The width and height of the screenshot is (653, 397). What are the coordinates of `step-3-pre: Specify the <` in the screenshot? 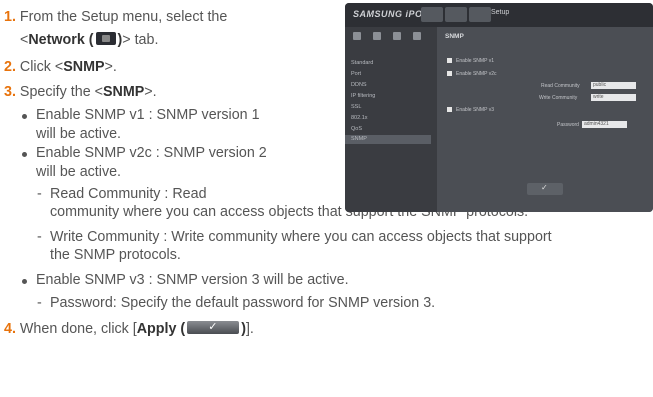 It's located at (61, 92).